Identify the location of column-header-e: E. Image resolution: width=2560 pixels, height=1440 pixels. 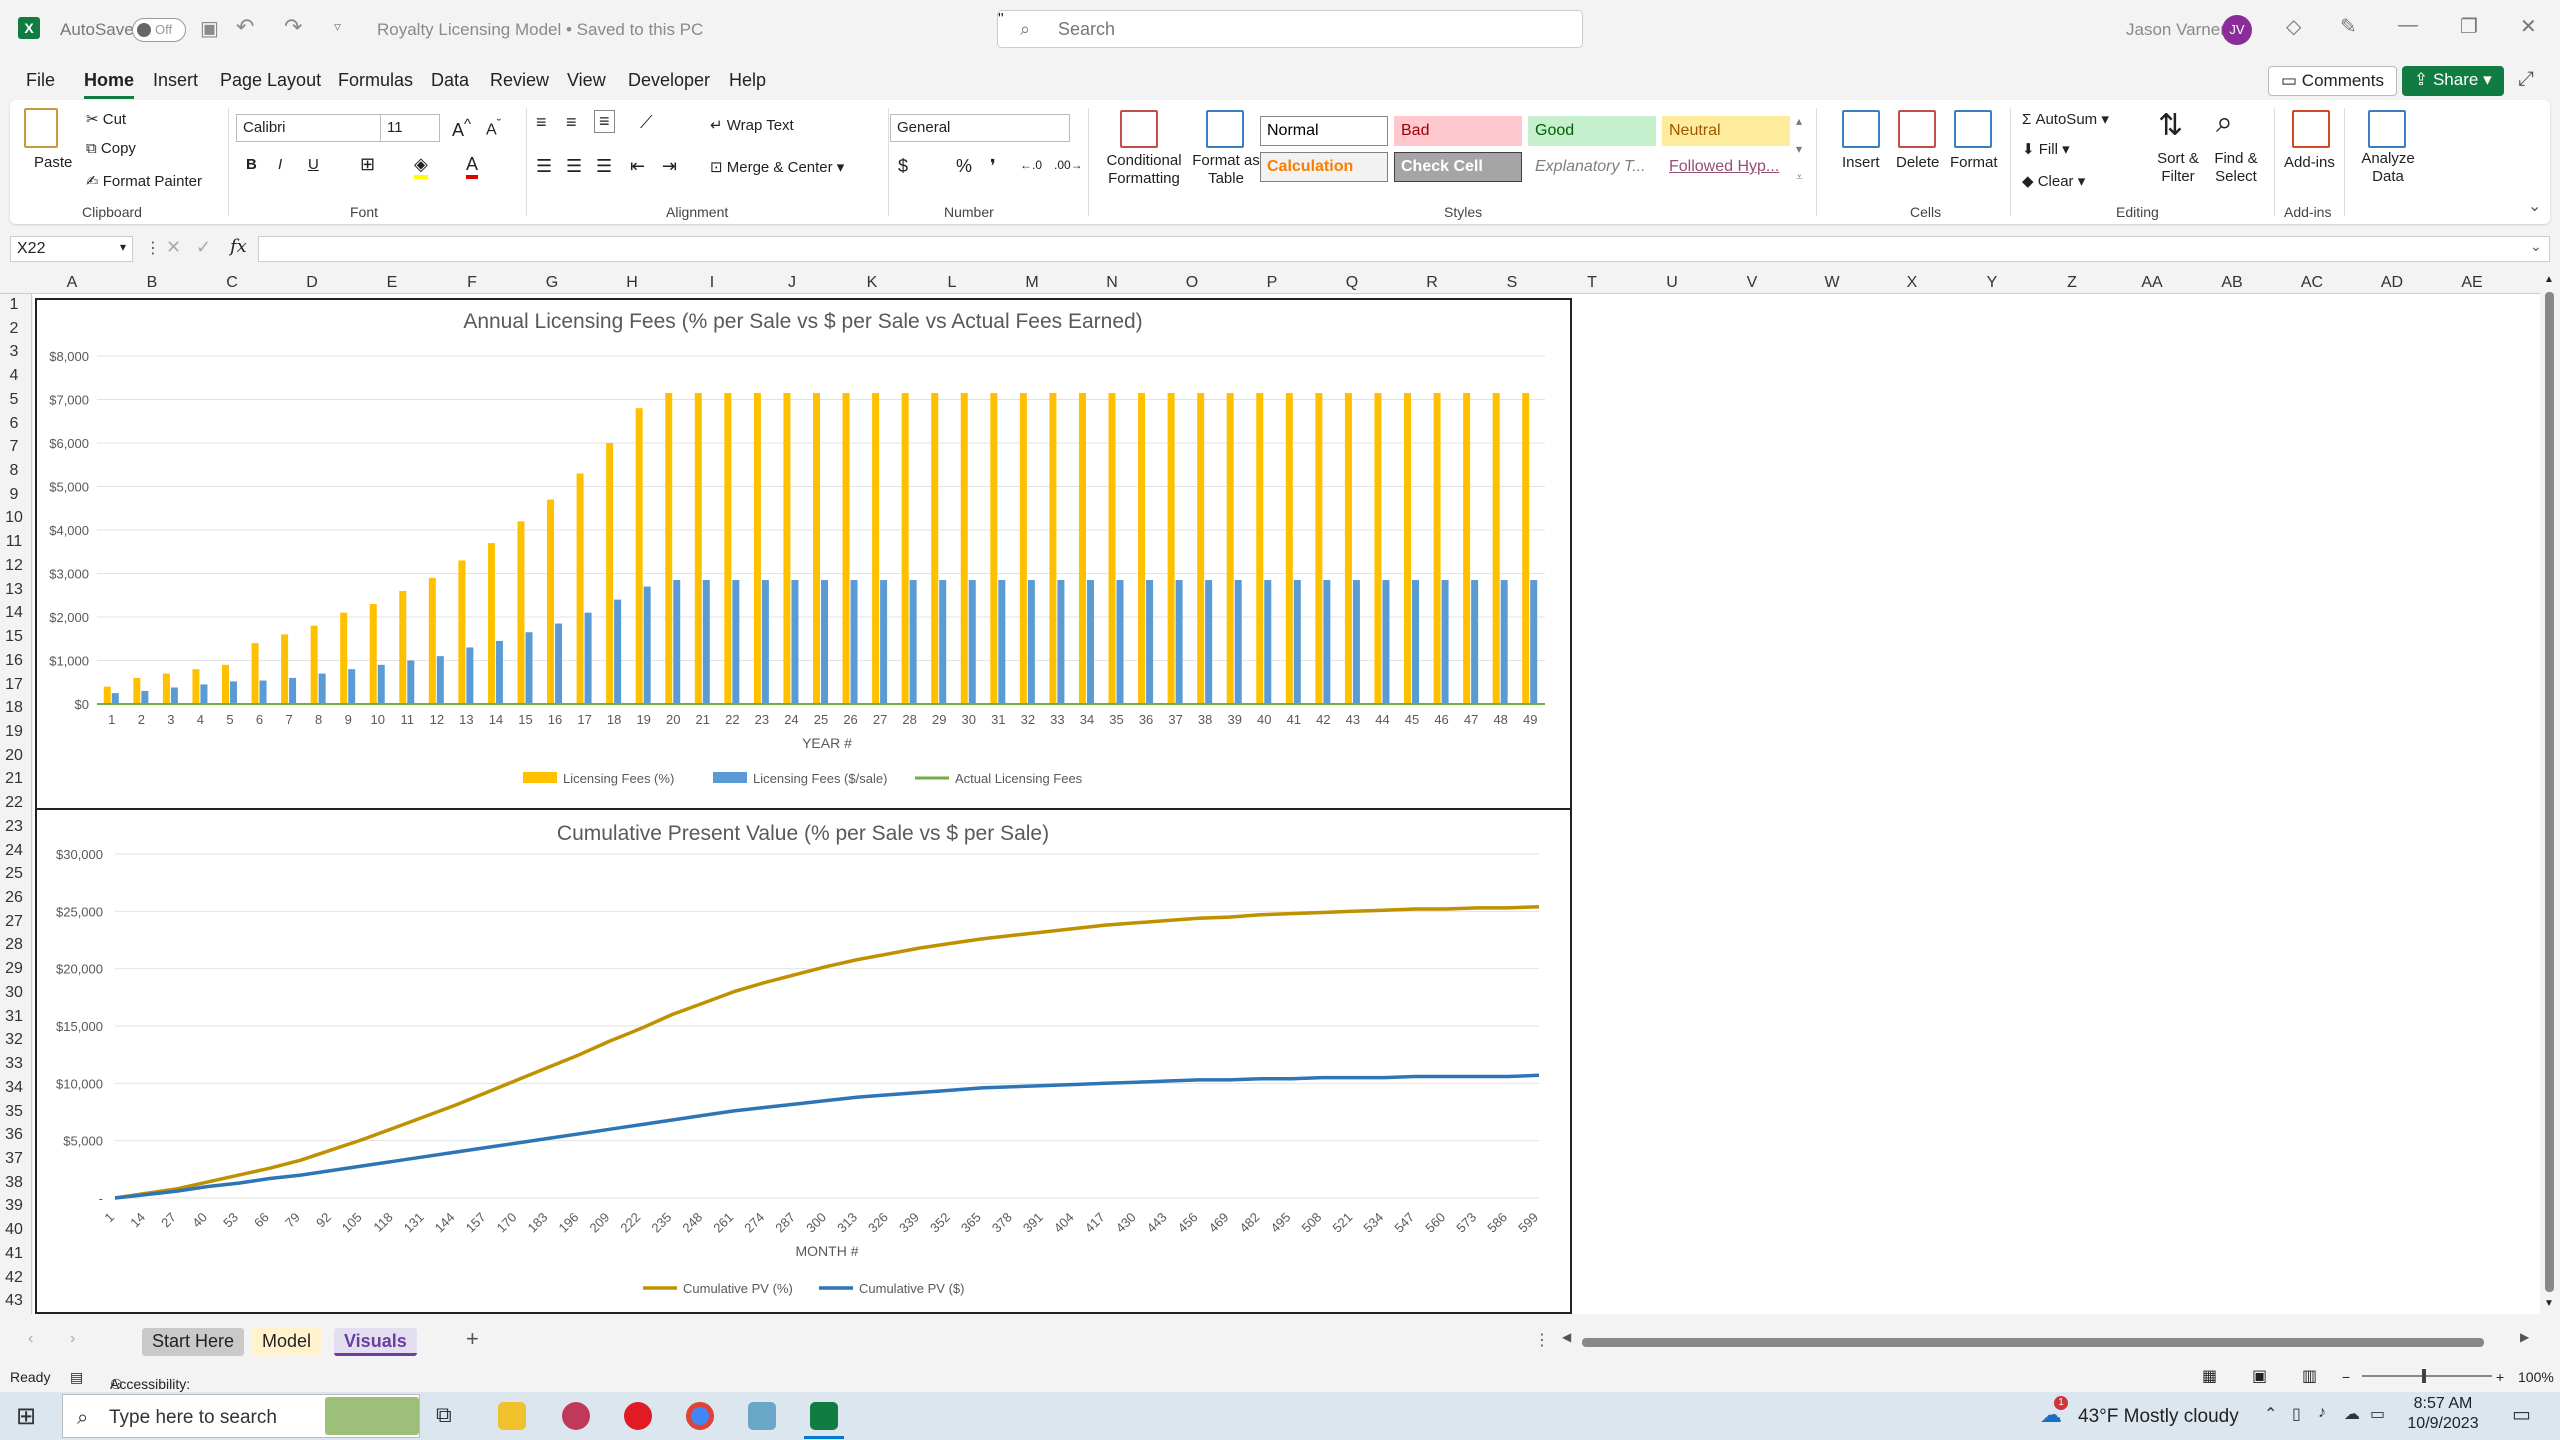
(392, 283).